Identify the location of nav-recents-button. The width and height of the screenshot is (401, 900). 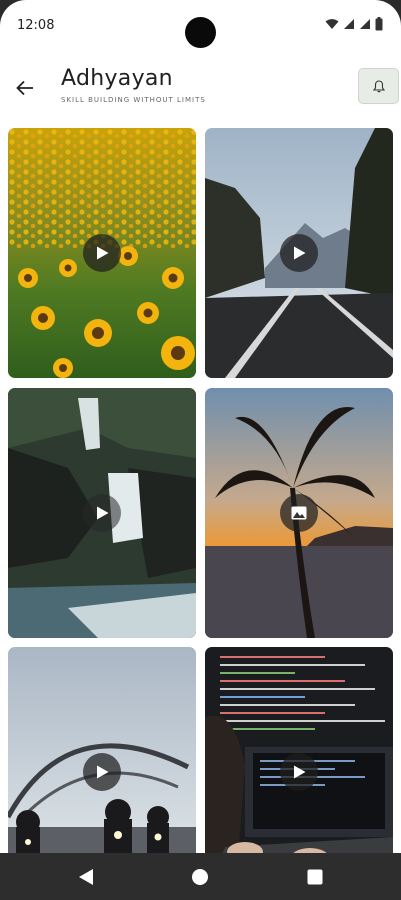
(315, 877).